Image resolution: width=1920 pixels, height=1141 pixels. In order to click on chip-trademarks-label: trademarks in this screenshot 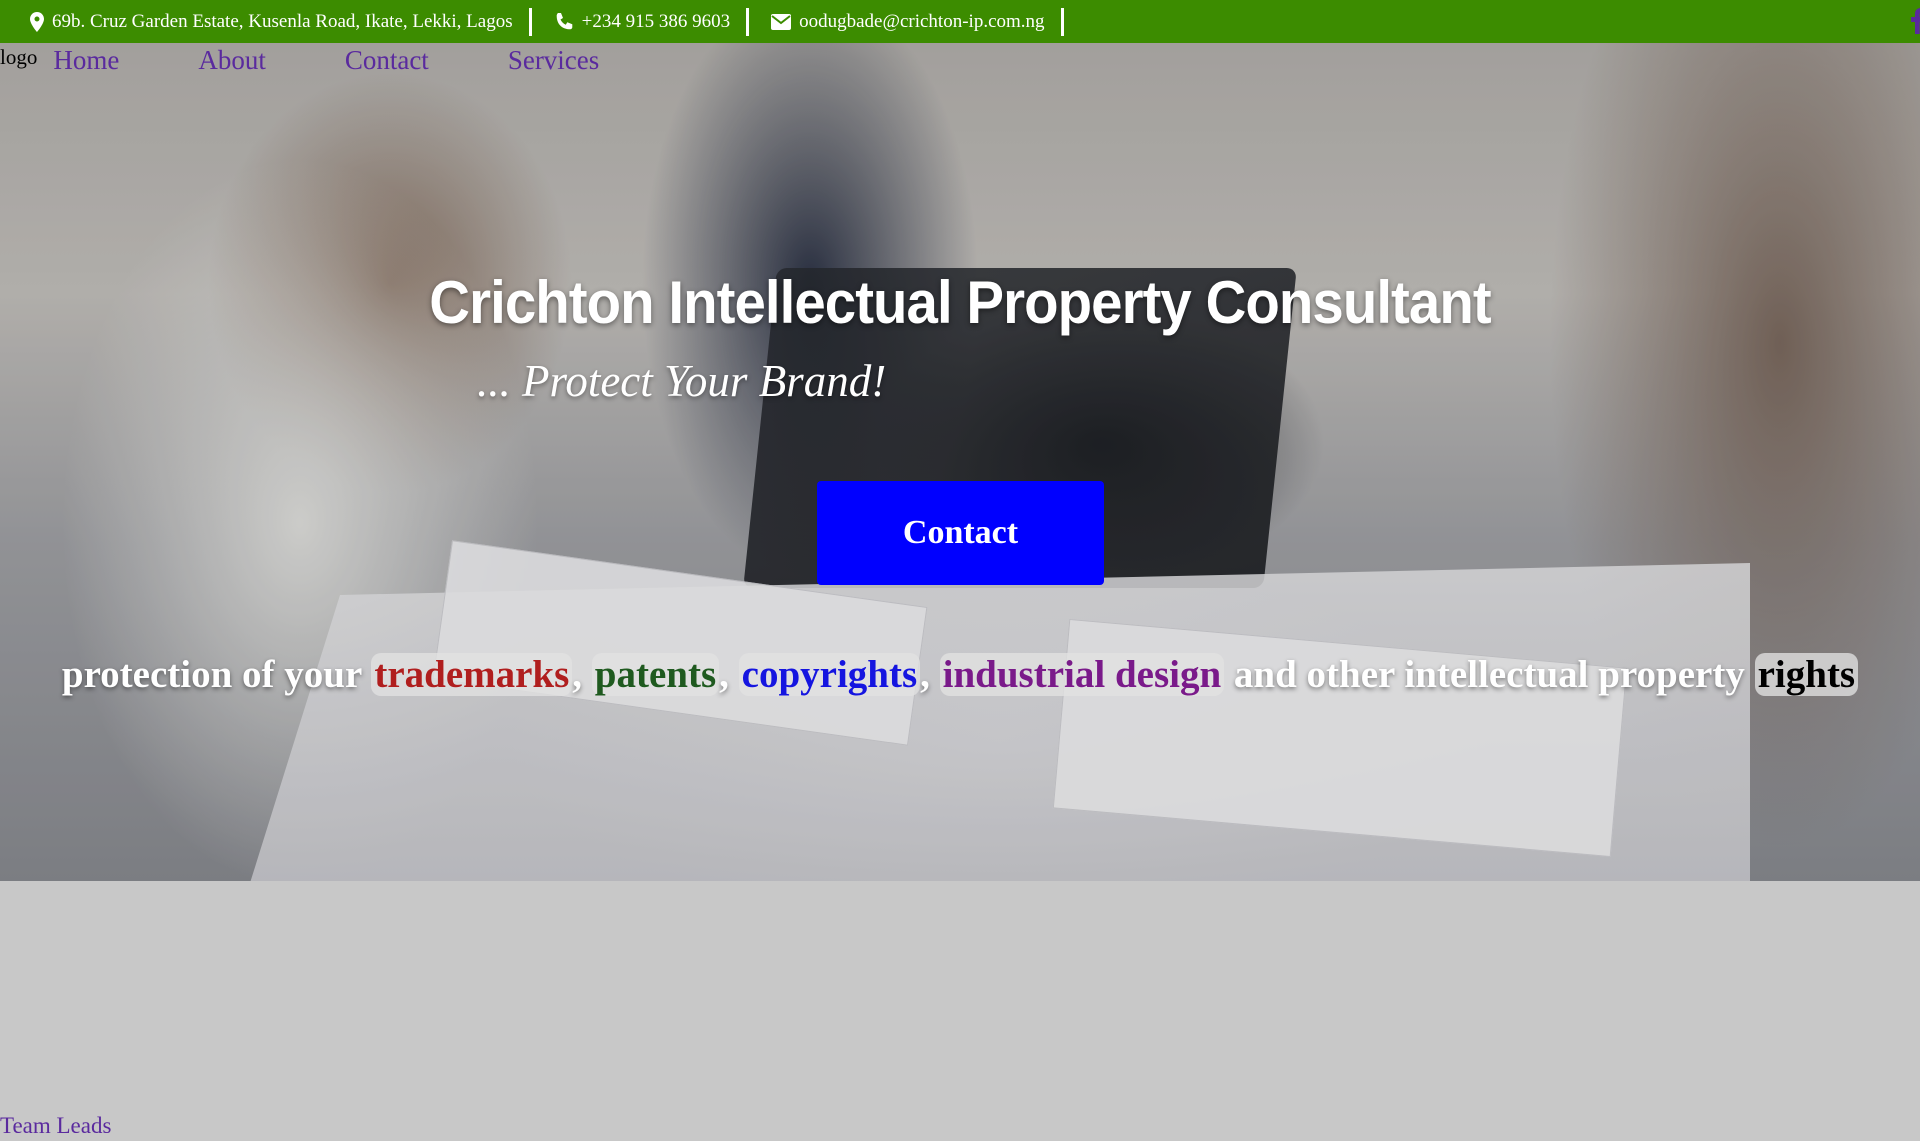, I will do `click(472, 674)`.